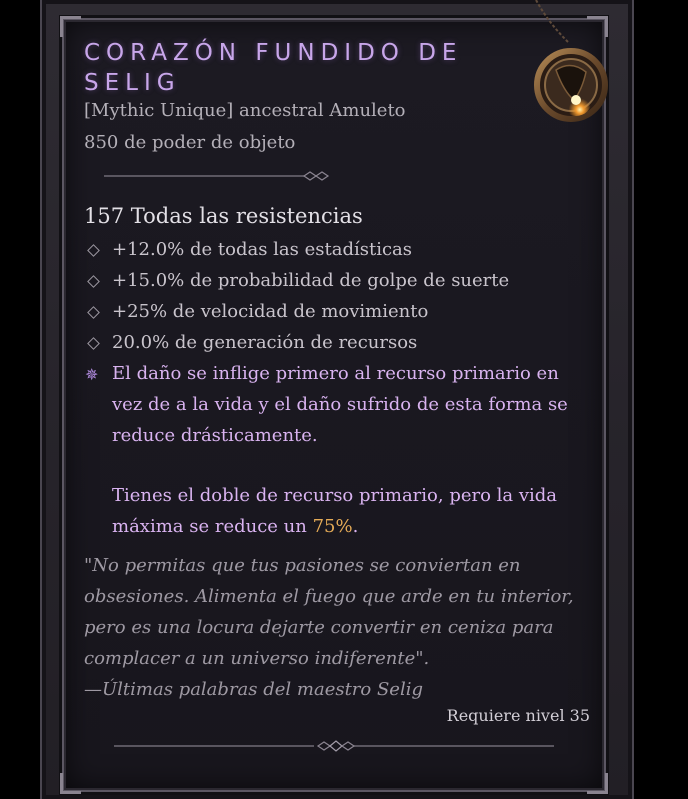 The height and width of the screenshot is (799, 688). What do you see at coordinates (273, 68) in the screenshot?
I see `item-name: Corazón fundido de Selig` at bounding box center [273, 68].